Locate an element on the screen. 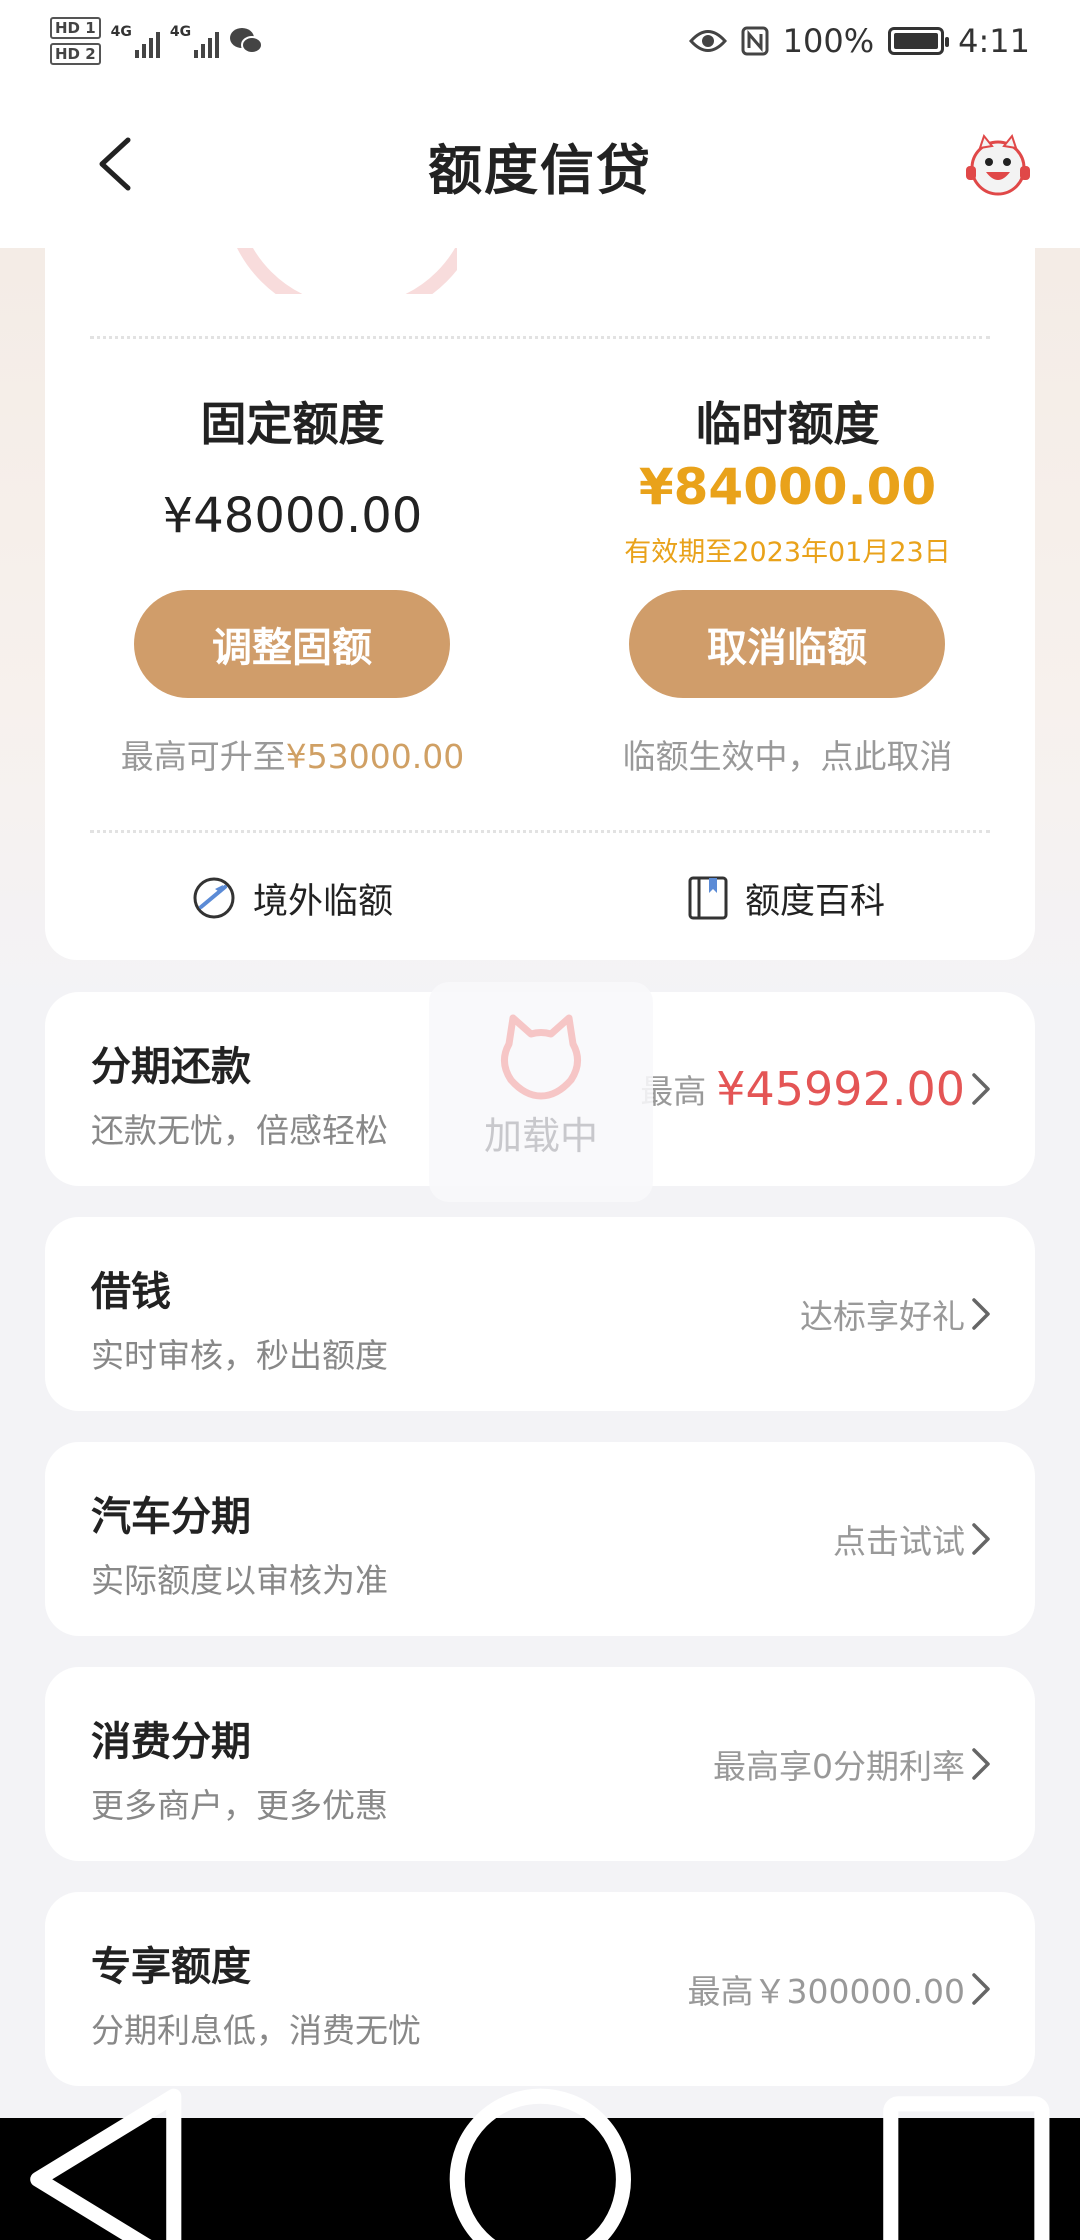 The width and height of the screenshot is (1080, 2240). loading-text: 加载中 is located at coordinates (540, 1136).